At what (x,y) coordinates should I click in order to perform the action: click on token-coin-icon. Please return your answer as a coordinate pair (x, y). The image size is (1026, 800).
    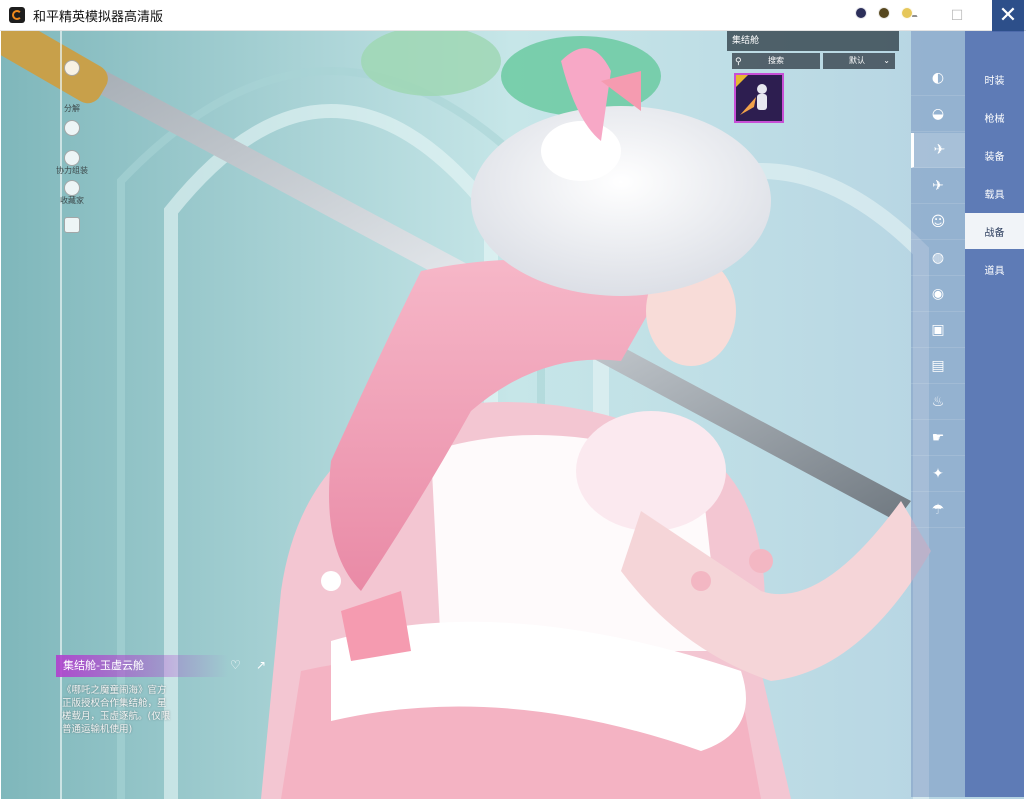
    Looking at the image, I should click on (884, 13).